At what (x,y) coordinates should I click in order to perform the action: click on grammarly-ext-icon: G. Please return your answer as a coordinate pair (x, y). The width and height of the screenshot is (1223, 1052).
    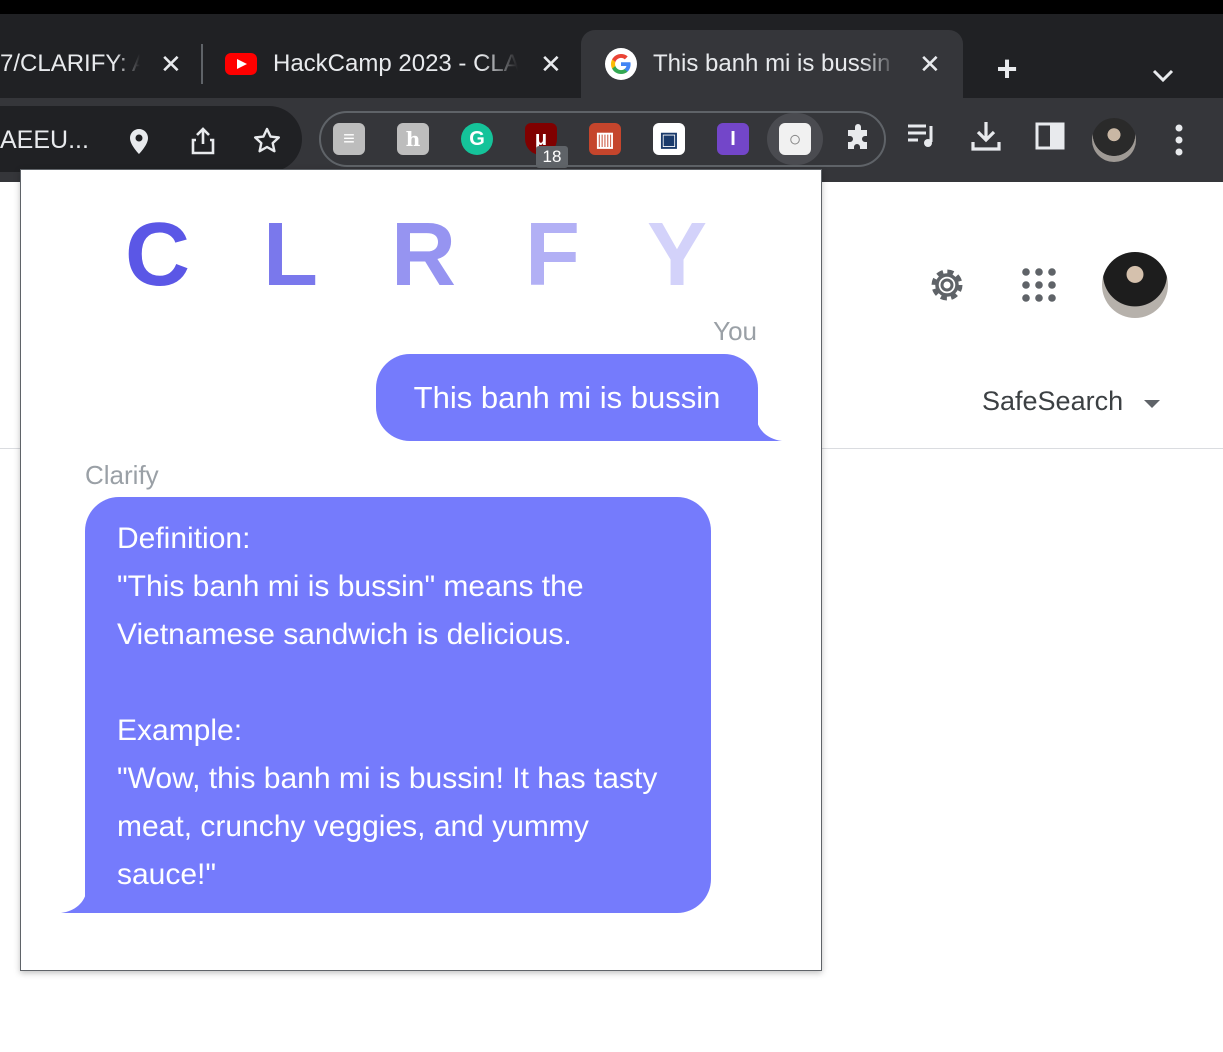
    Looking at the image, I should click on (477, 139).